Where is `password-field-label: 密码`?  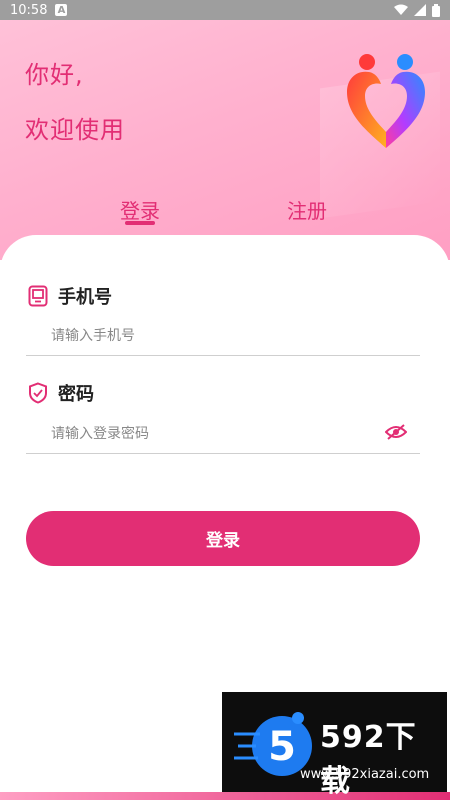
password-field-label: 密码 is located at coordinates (61, 393).